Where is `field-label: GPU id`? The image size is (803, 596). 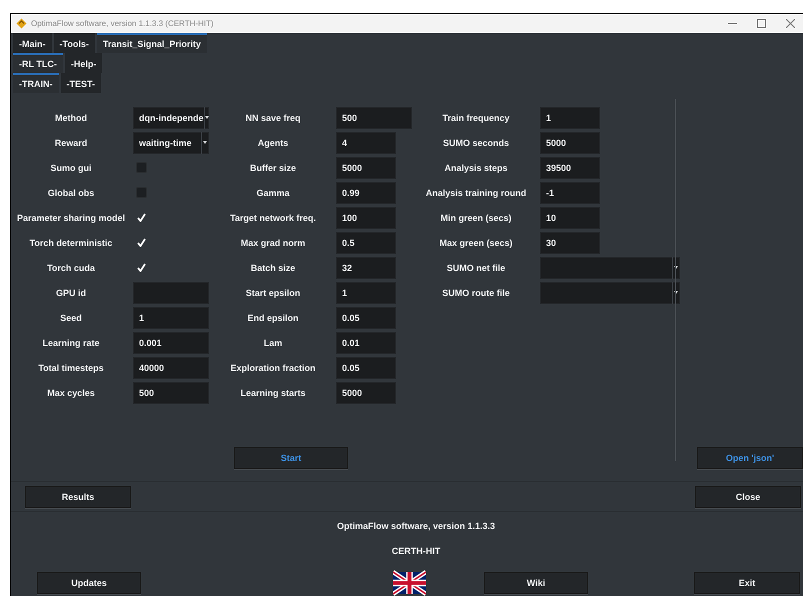
field-label: GPU id is located at coordinates (70, 293).